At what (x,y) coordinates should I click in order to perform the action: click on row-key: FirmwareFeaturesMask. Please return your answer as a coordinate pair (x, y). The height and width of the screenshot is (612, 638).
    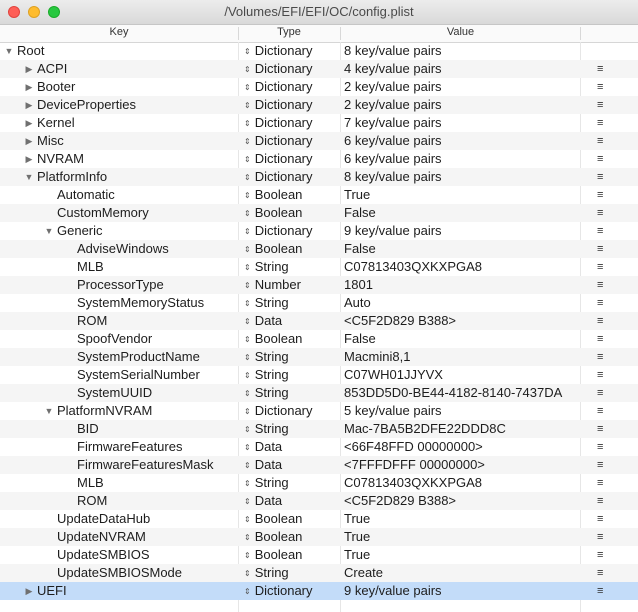
    Looking at the image, I should click on (145, 465).